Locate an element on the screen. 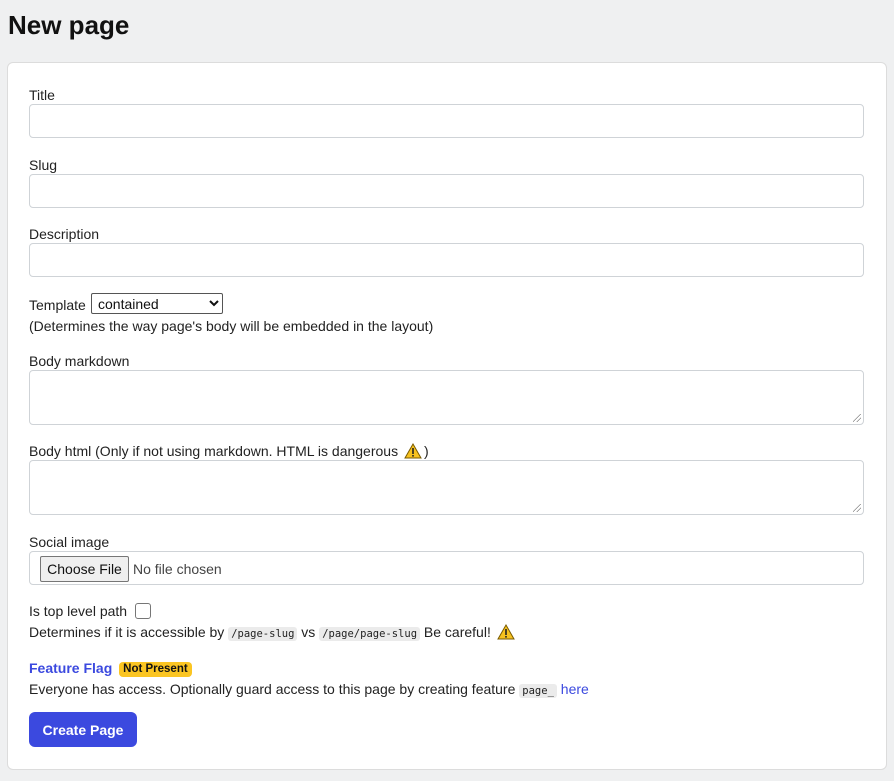 This screenshot has width=894, height=781. no-file-status: No file chosen is located at coordinates (177, 569).